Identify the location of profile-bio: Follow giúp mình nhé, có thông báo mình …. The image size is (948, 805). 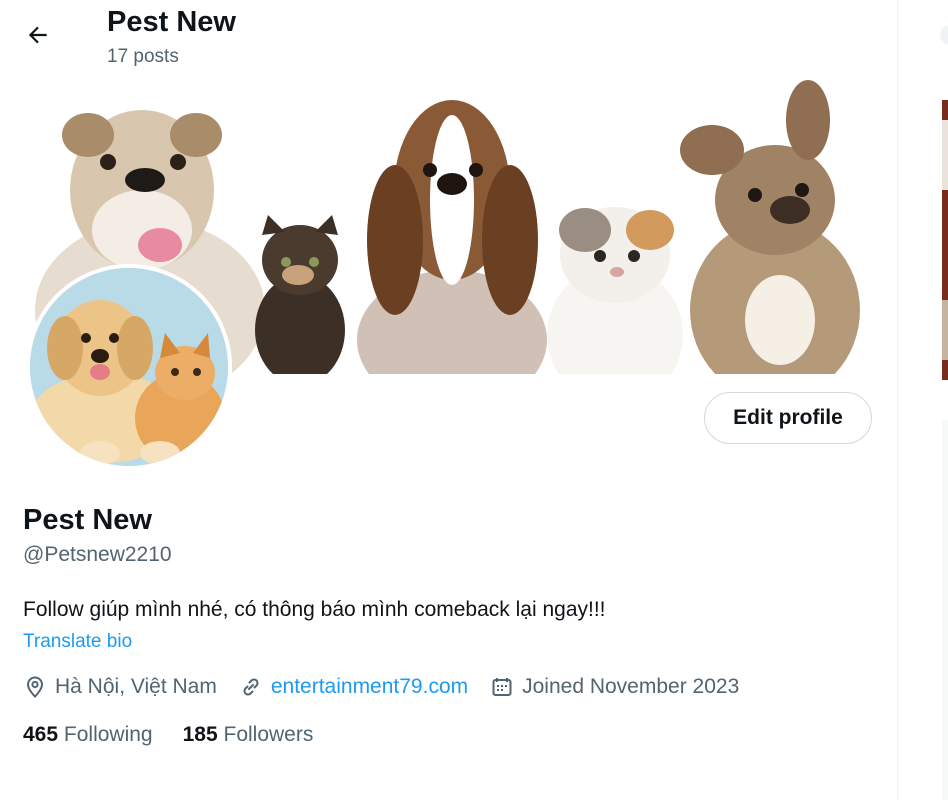
(314, 609).